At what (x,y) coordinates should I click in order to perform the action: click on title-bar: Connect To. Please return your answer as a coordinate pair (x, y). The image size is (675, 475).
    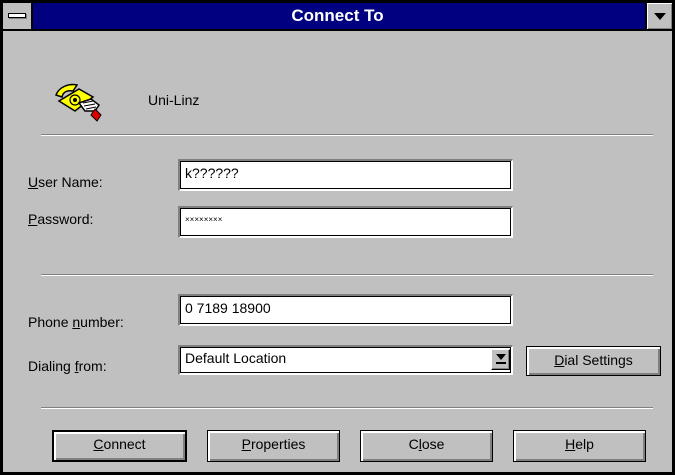
    Looking at the image, I should click on (337, 17).